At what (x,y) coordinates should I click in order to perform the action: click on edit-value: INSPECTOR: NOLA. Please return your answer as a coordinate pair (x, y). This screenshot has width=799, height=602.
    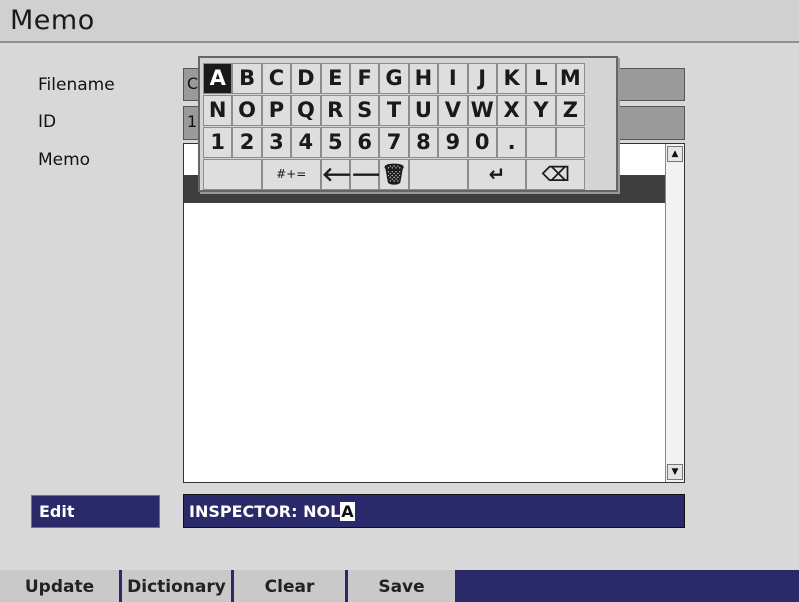
    Looking at the image, I should click on (272, 511).